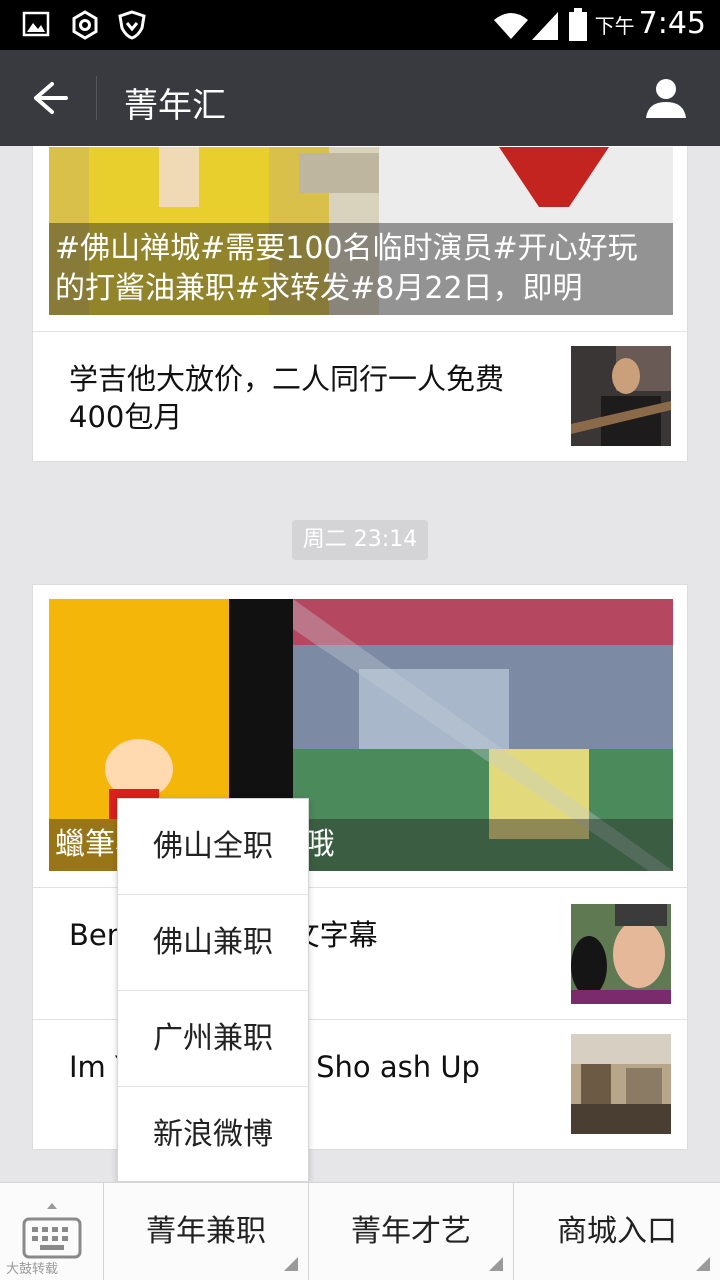  Describe the element at coordinates (52, 1231) in the screenshot. I see `keyboard-toggle-button: 大鼓转载` at that location.